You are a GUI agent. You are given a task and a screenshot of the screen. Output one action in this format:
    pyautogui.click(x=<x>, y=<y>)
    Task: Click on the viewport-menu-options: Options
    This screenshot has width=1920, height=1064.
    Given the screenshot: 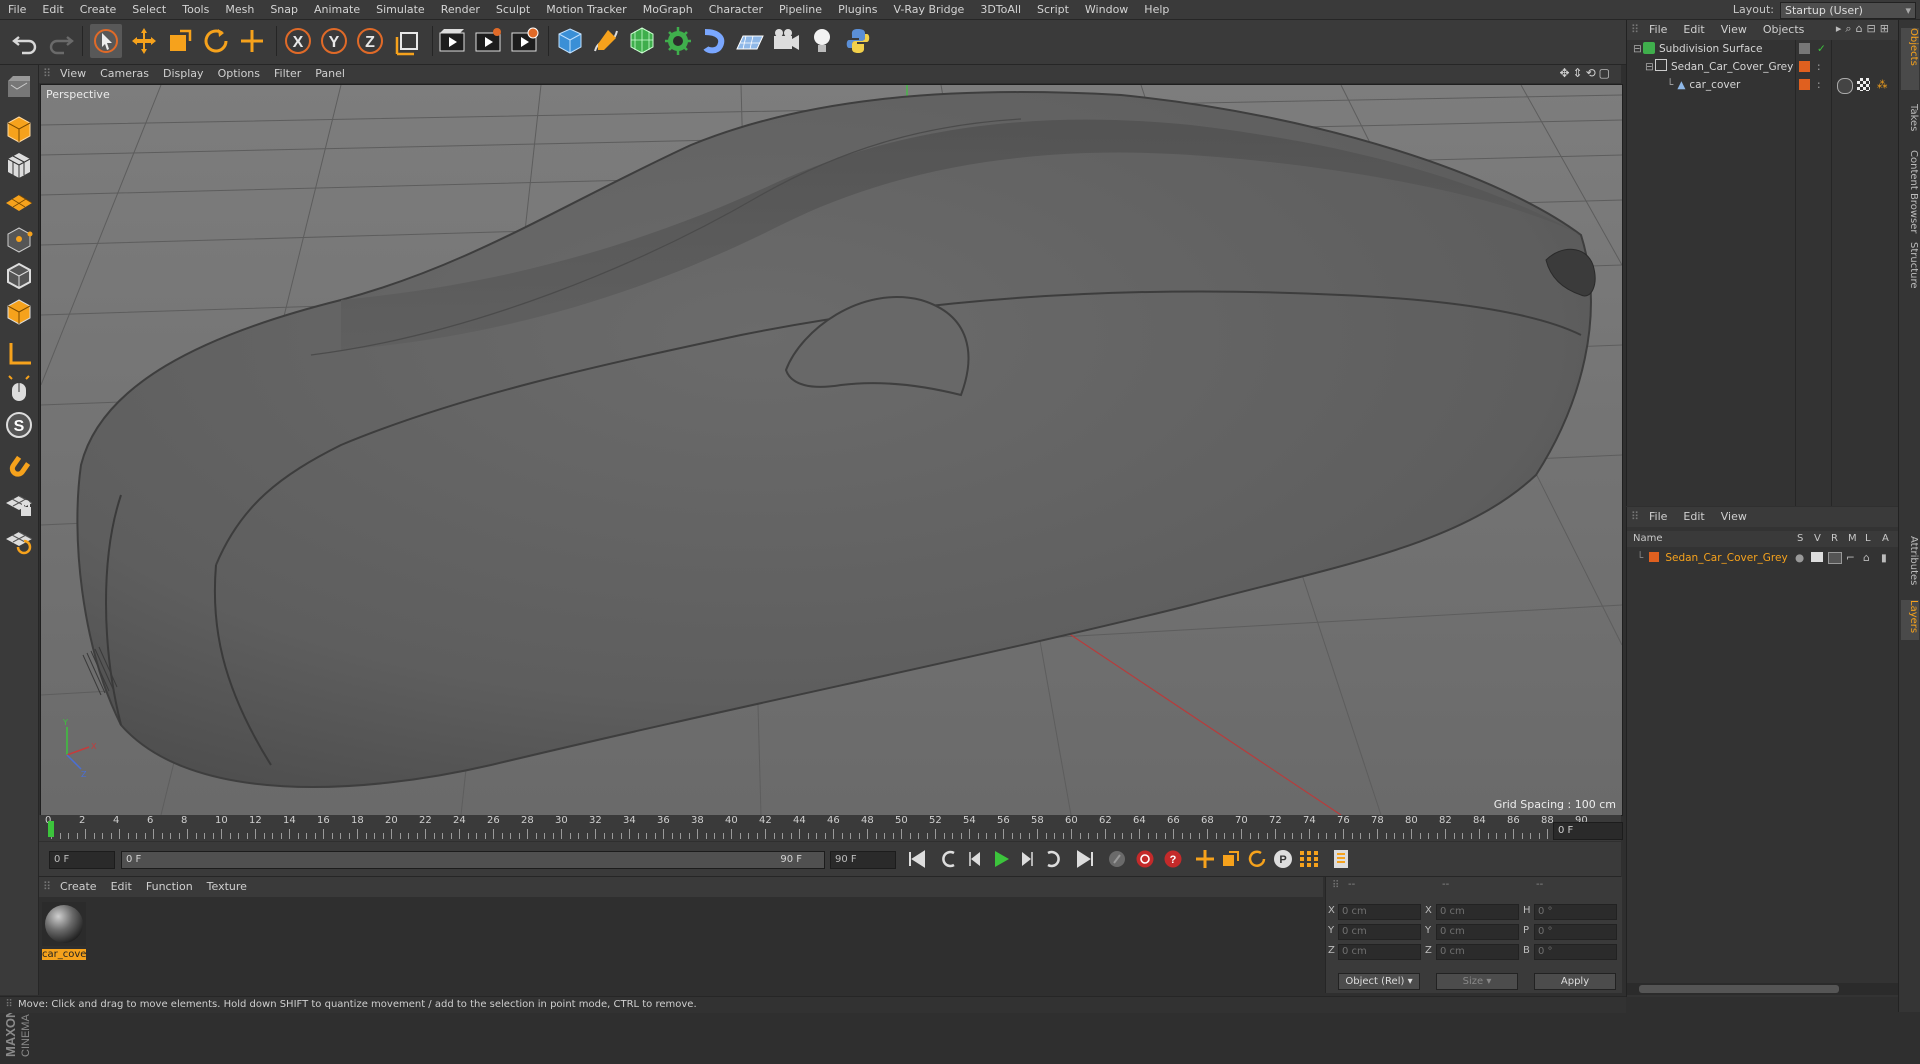 What is the action you would take?
    pyautogui.click(x=239, y=74)
    